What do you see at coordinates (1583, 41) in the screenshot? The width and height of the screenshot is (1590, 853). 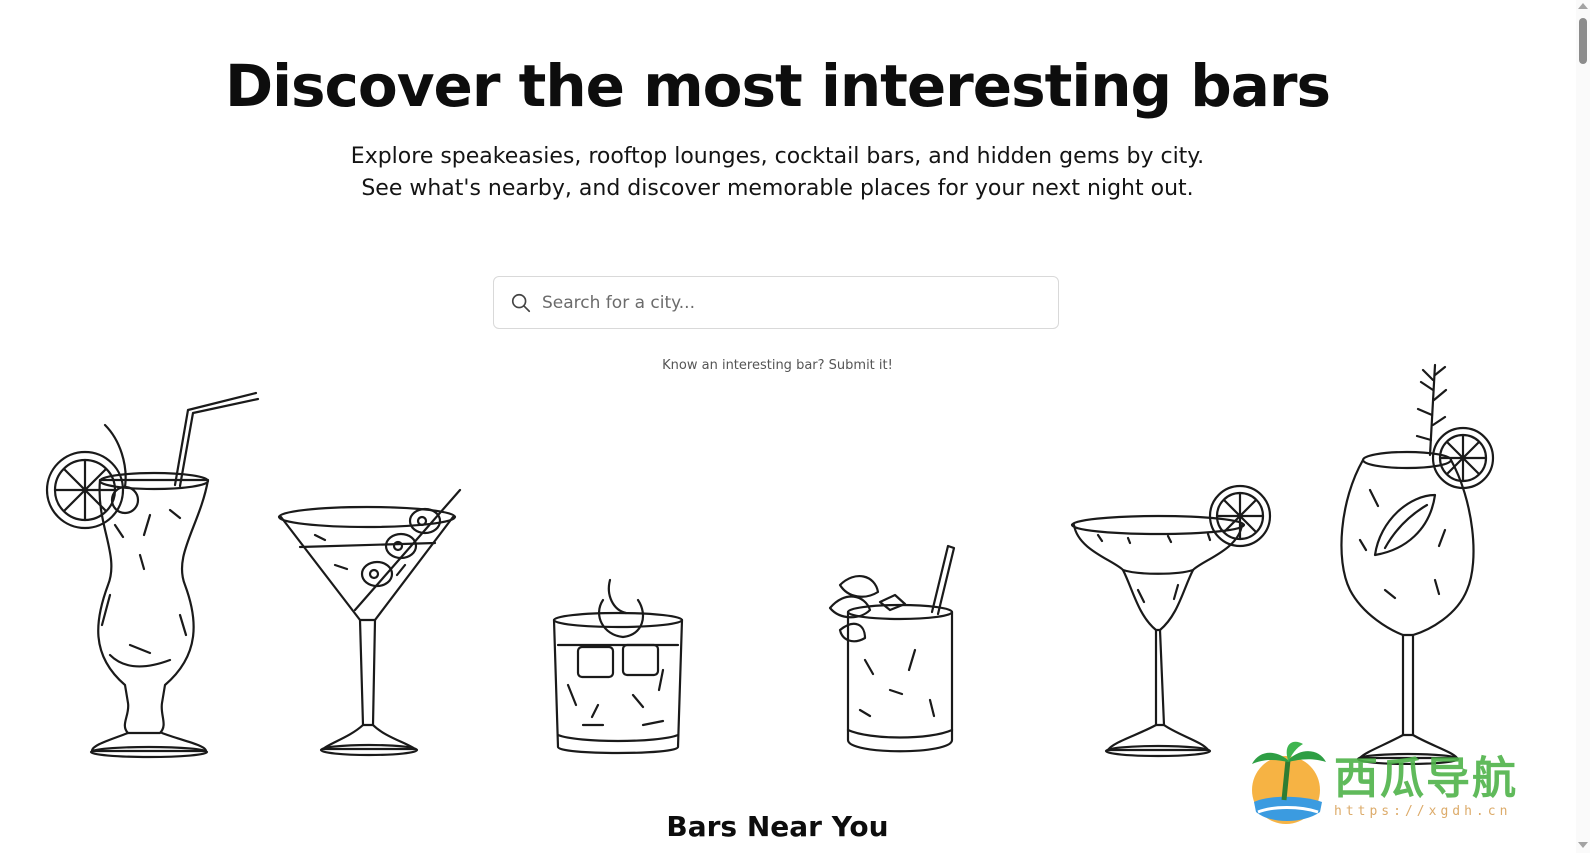 I see `scrollbar-thumb` at bounding box center [1583, 41].